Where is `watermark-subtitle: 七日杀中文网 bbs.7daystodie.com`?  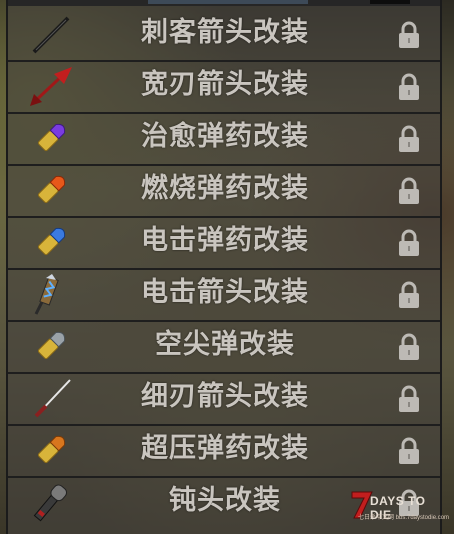
watermark-subtitle: 七日杀中文网 bbs.7daystodie.com is located at coordinates (404, 518).